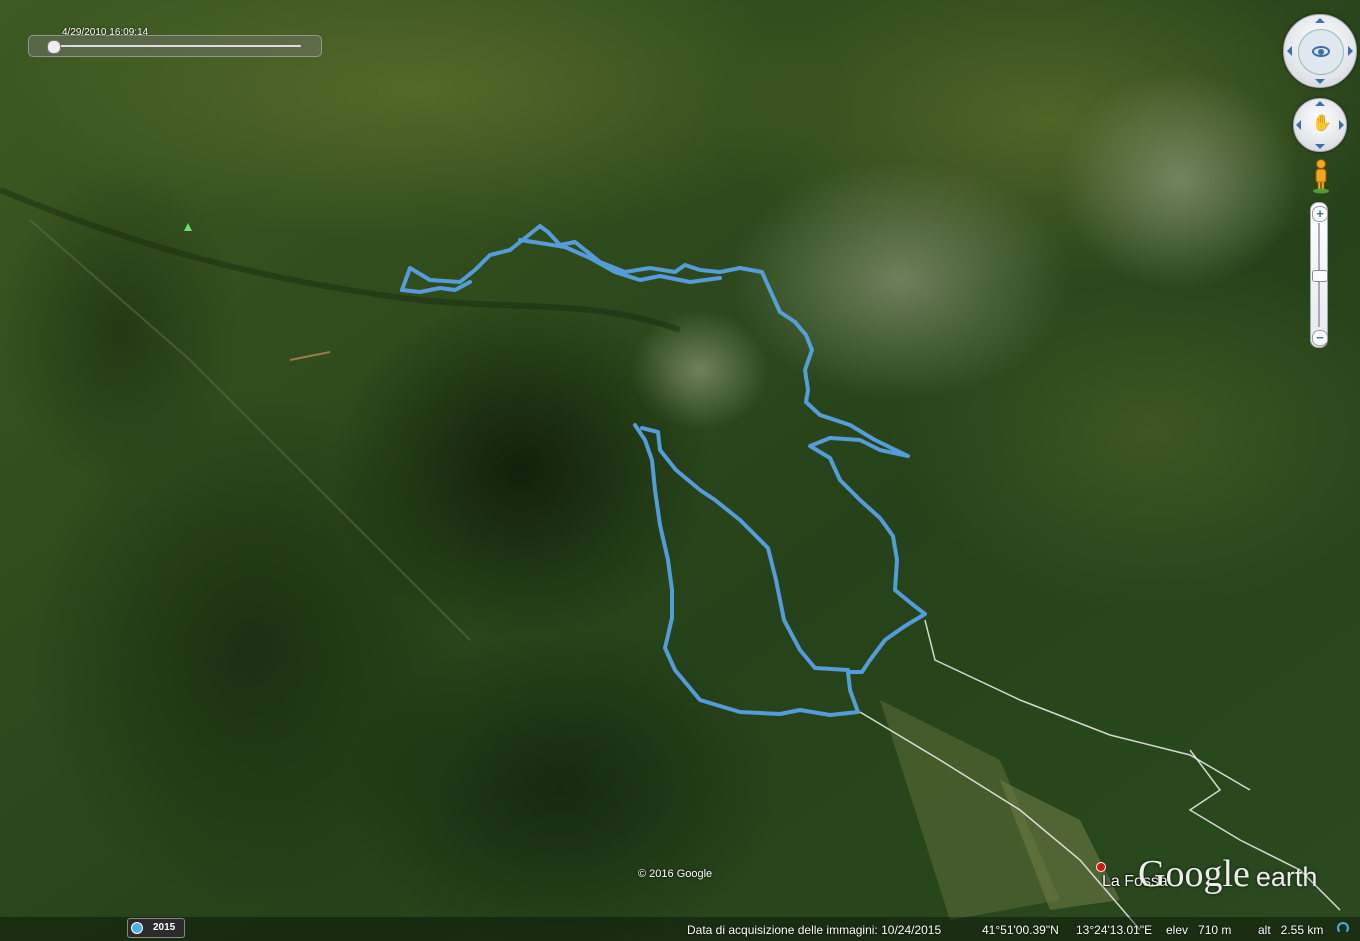  Describe the element at coordinates (1199, 930) in the screenshot. I see `elevation-readout: elev 710 m` at that location.